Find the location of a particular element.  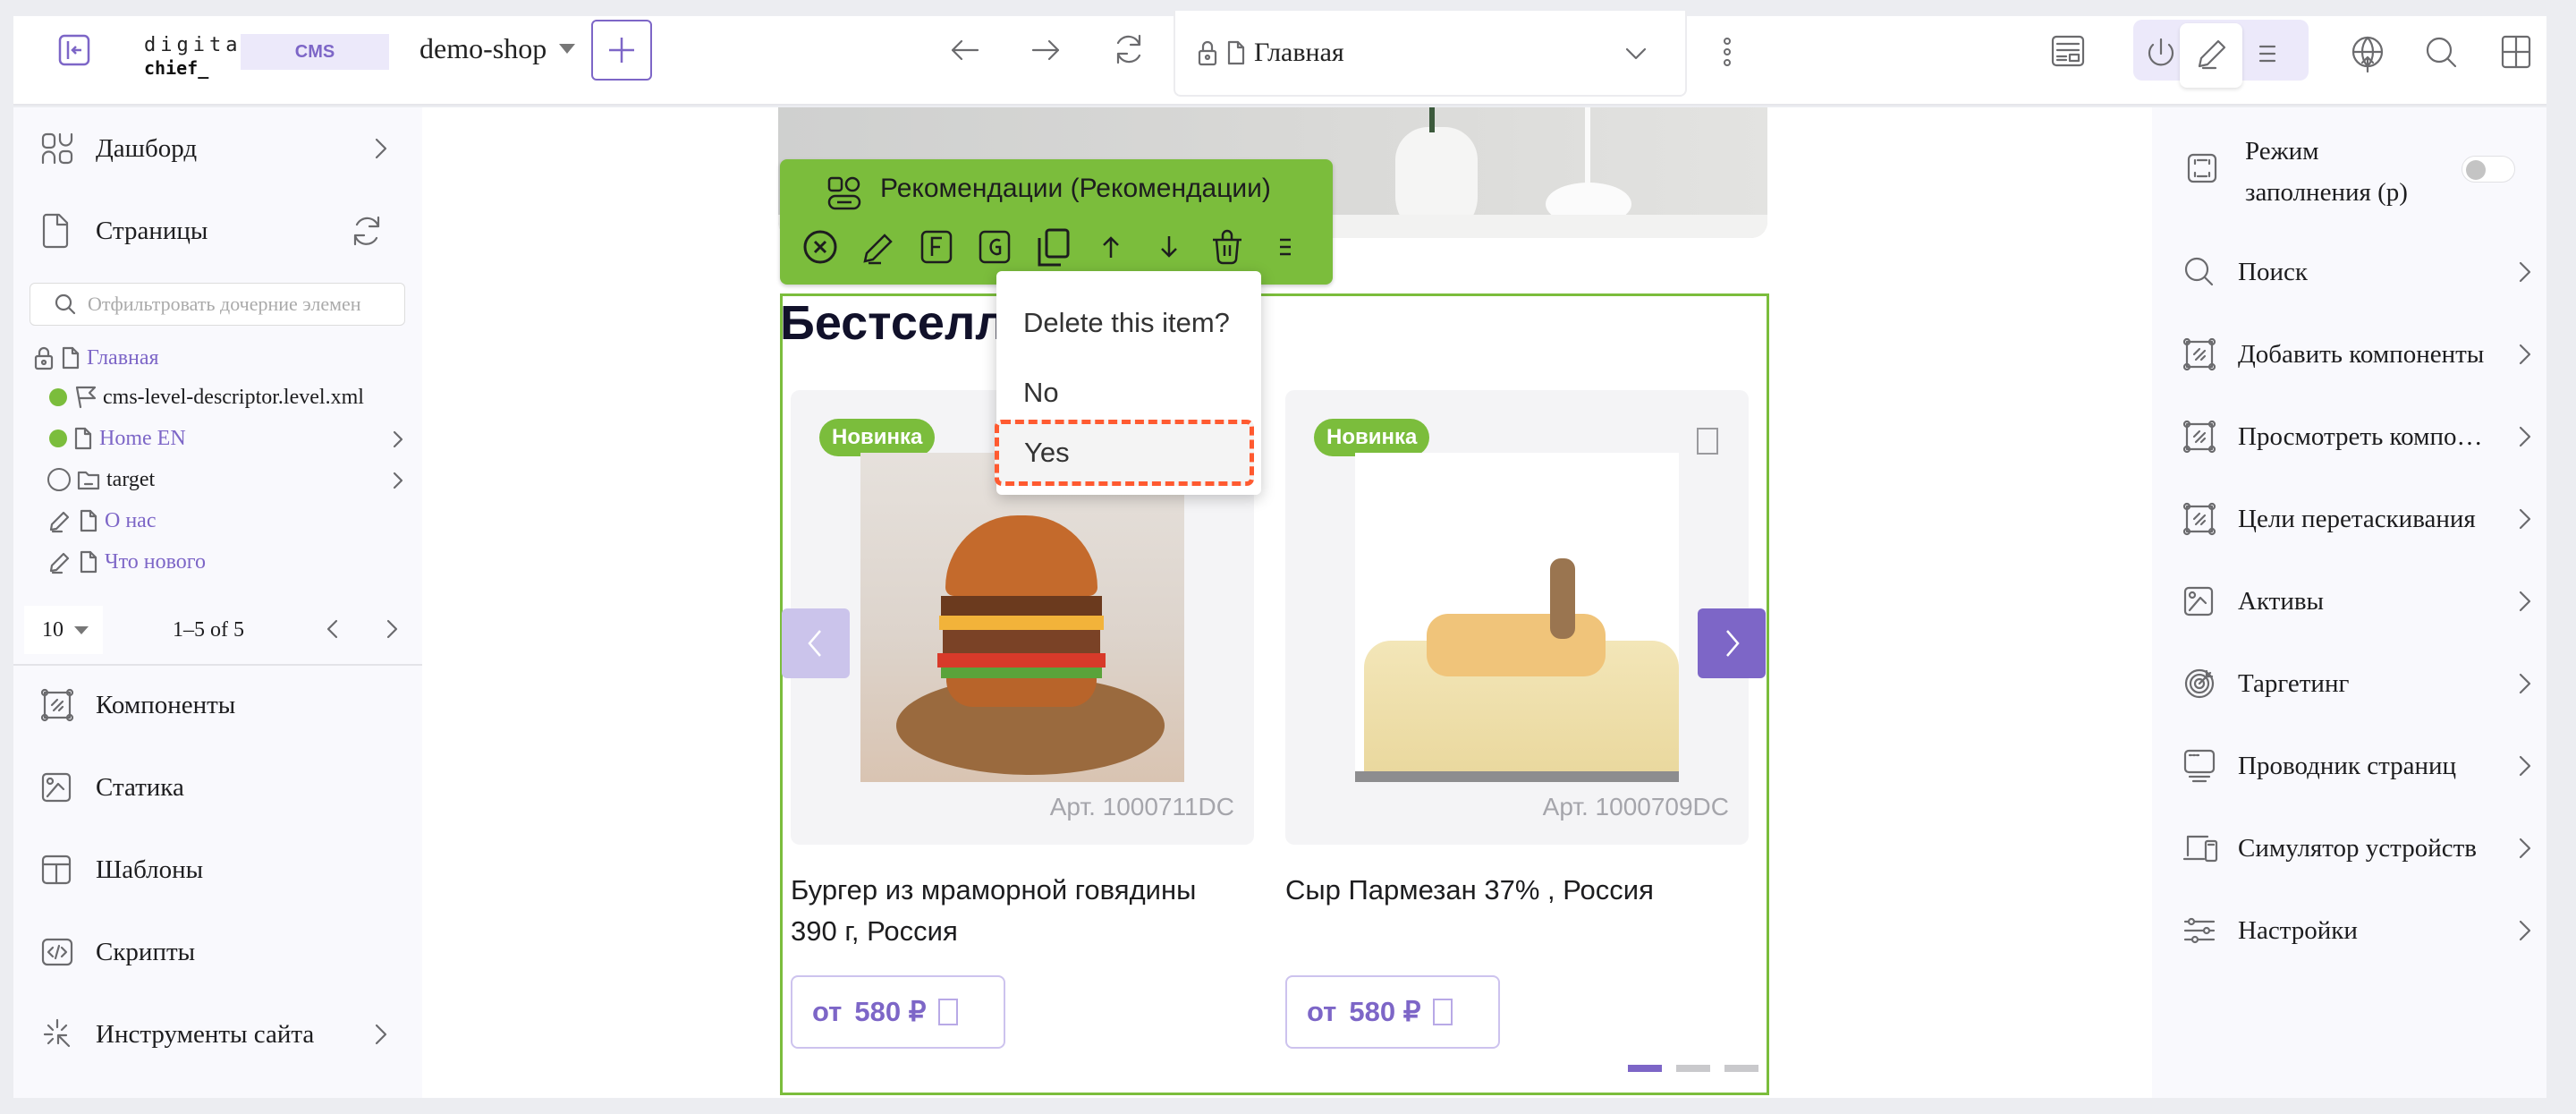

sidebar-item-templates: Шаблоны is located at coordinates (217, 870).